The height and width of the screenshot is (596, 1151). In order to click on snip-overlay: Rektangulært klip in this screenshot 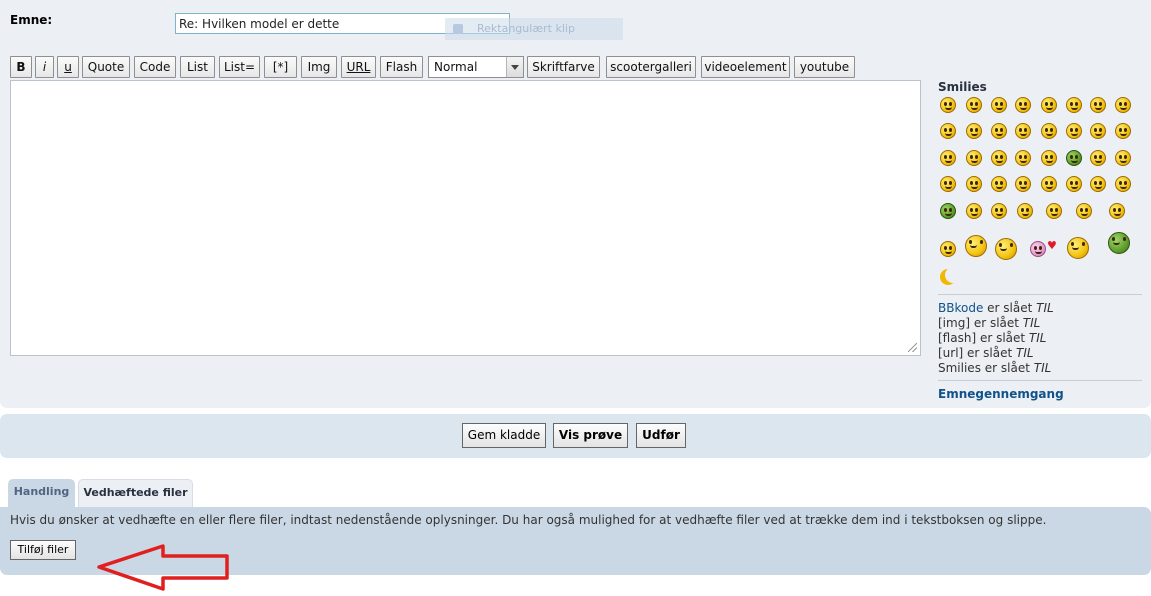, I will do `click(534, 29)`.